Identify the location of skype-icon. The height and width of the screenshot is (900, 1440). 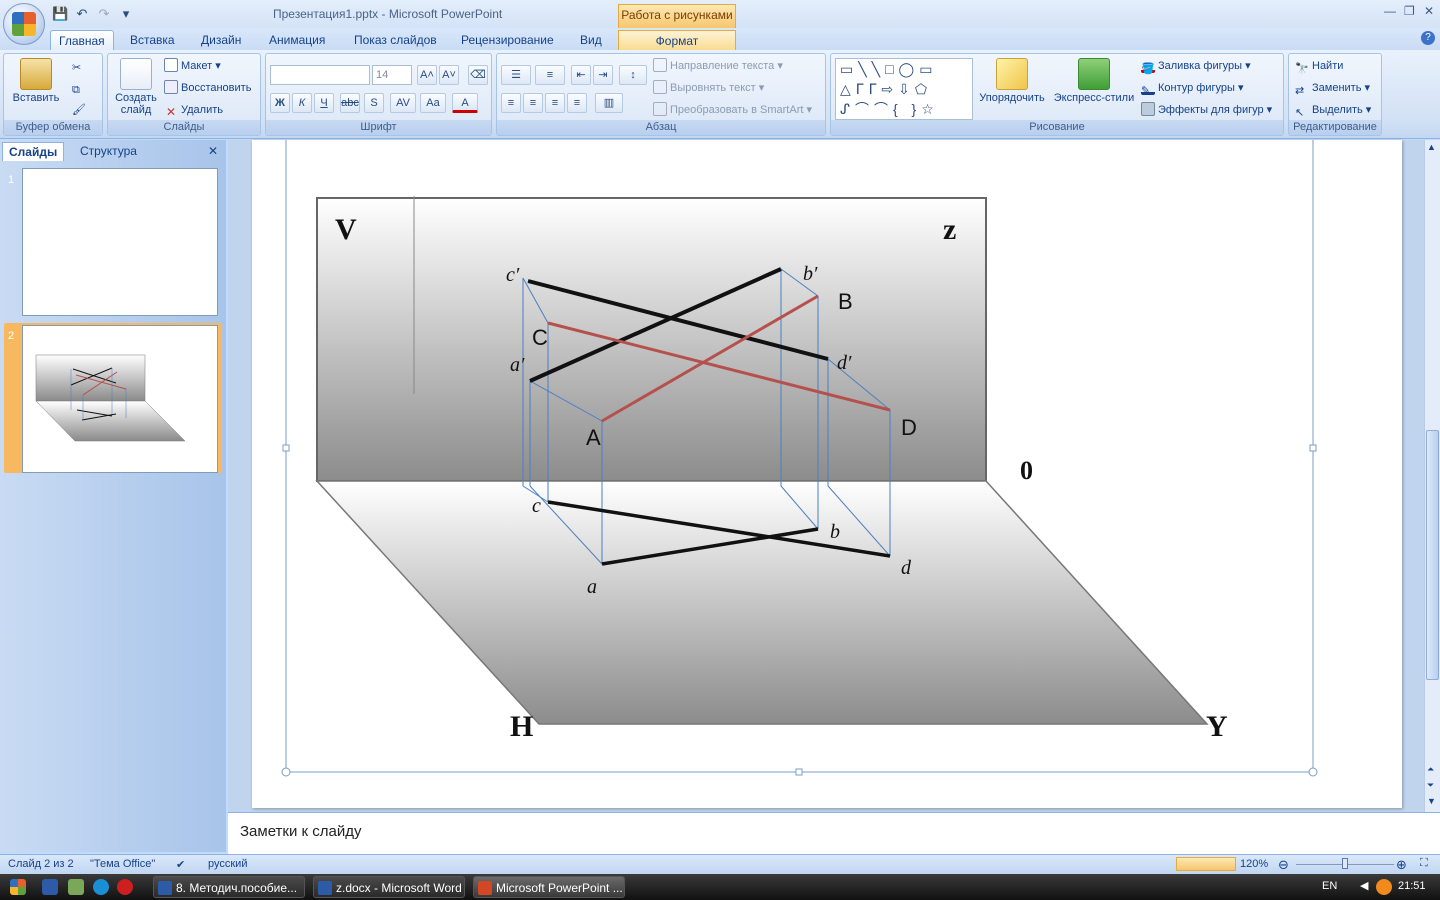
(101, 887).